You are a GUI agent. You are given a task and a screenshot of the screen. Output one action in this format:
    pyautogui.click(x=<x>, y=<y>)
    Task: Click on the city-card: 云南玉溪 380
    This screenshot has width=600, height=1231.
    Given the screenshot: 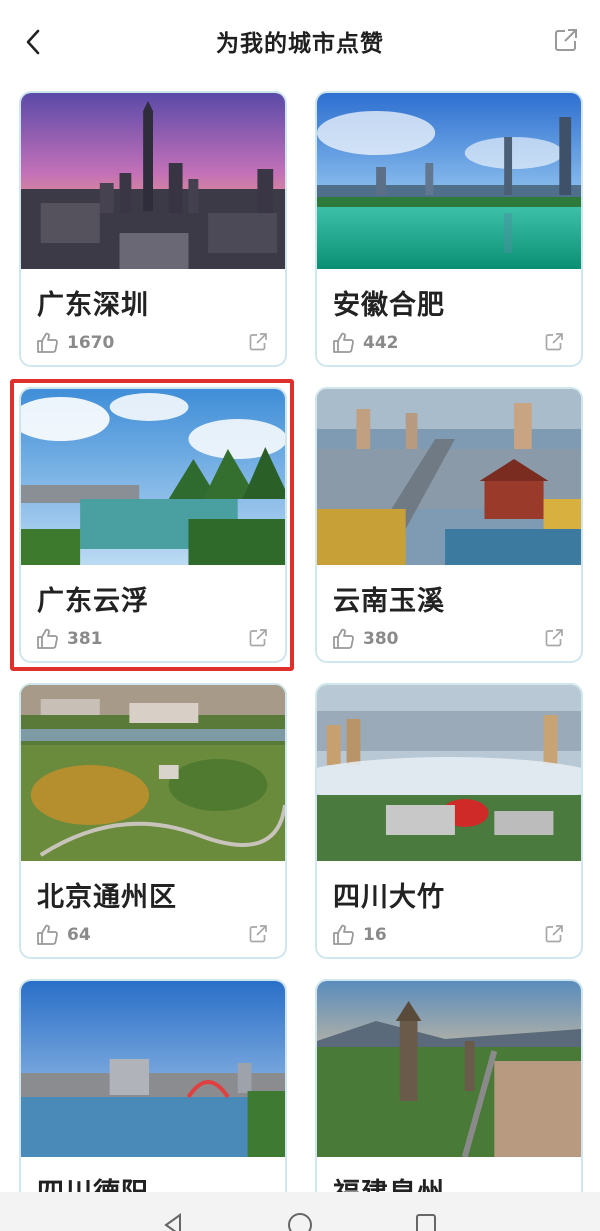 What is the action you would take?
    pyautogui.click(x=449, y=525)
    